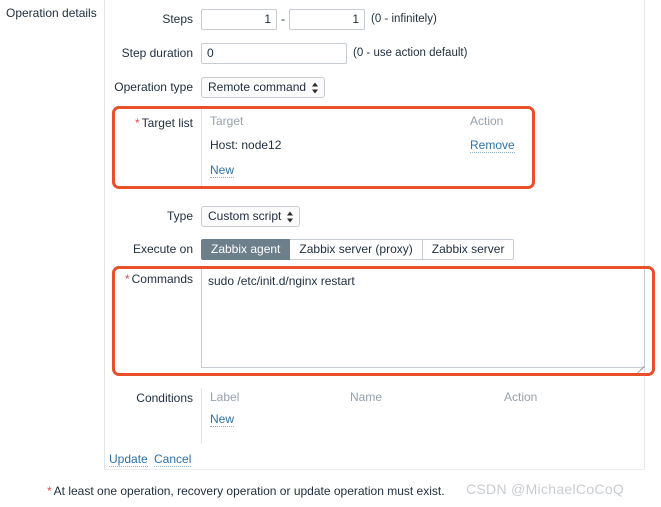  I want to click on execute-on-option-zabbix-agent: Zabbix agent, so click(246, 249).